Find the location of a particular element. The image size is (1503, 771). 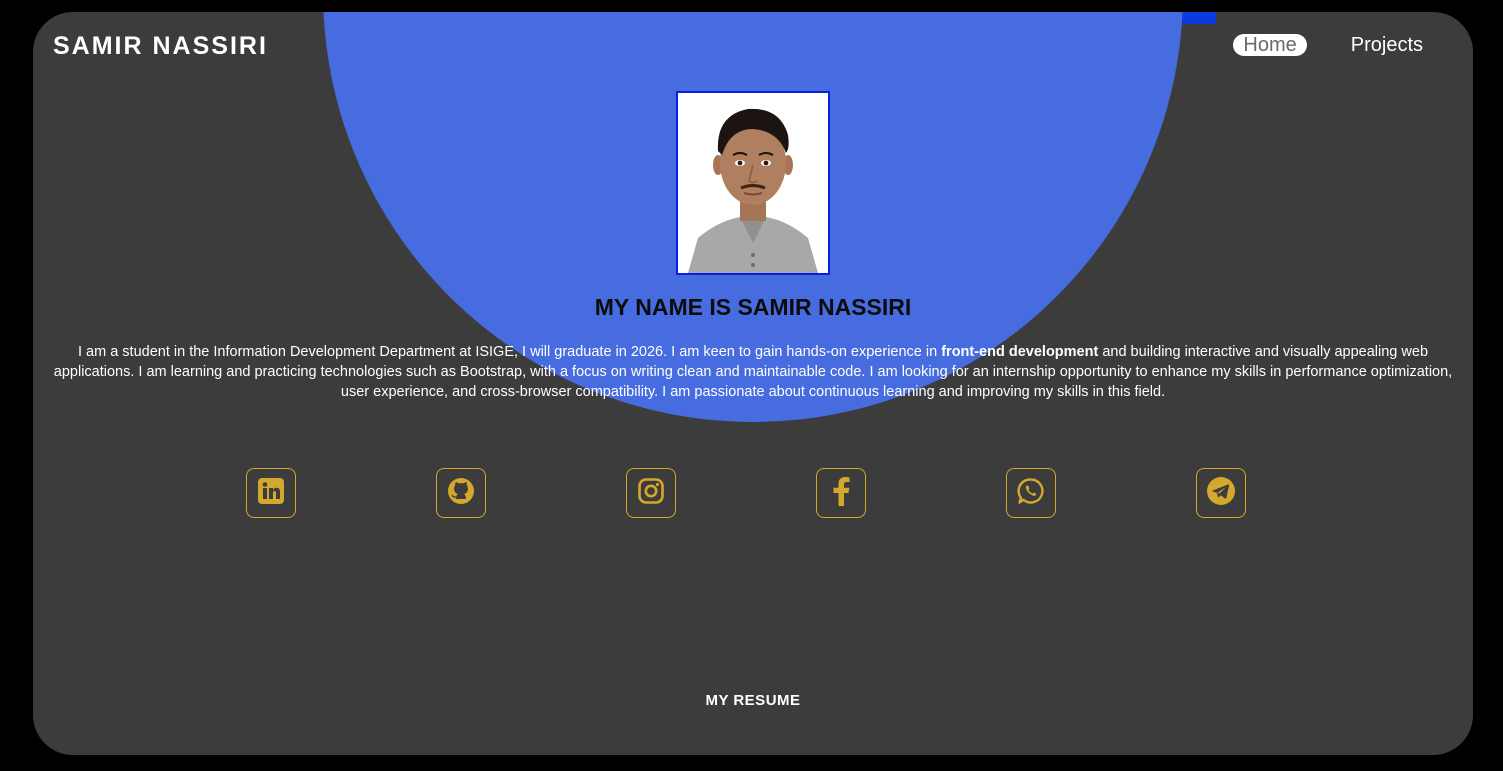

github-icon is located at coordinates (461, 493).